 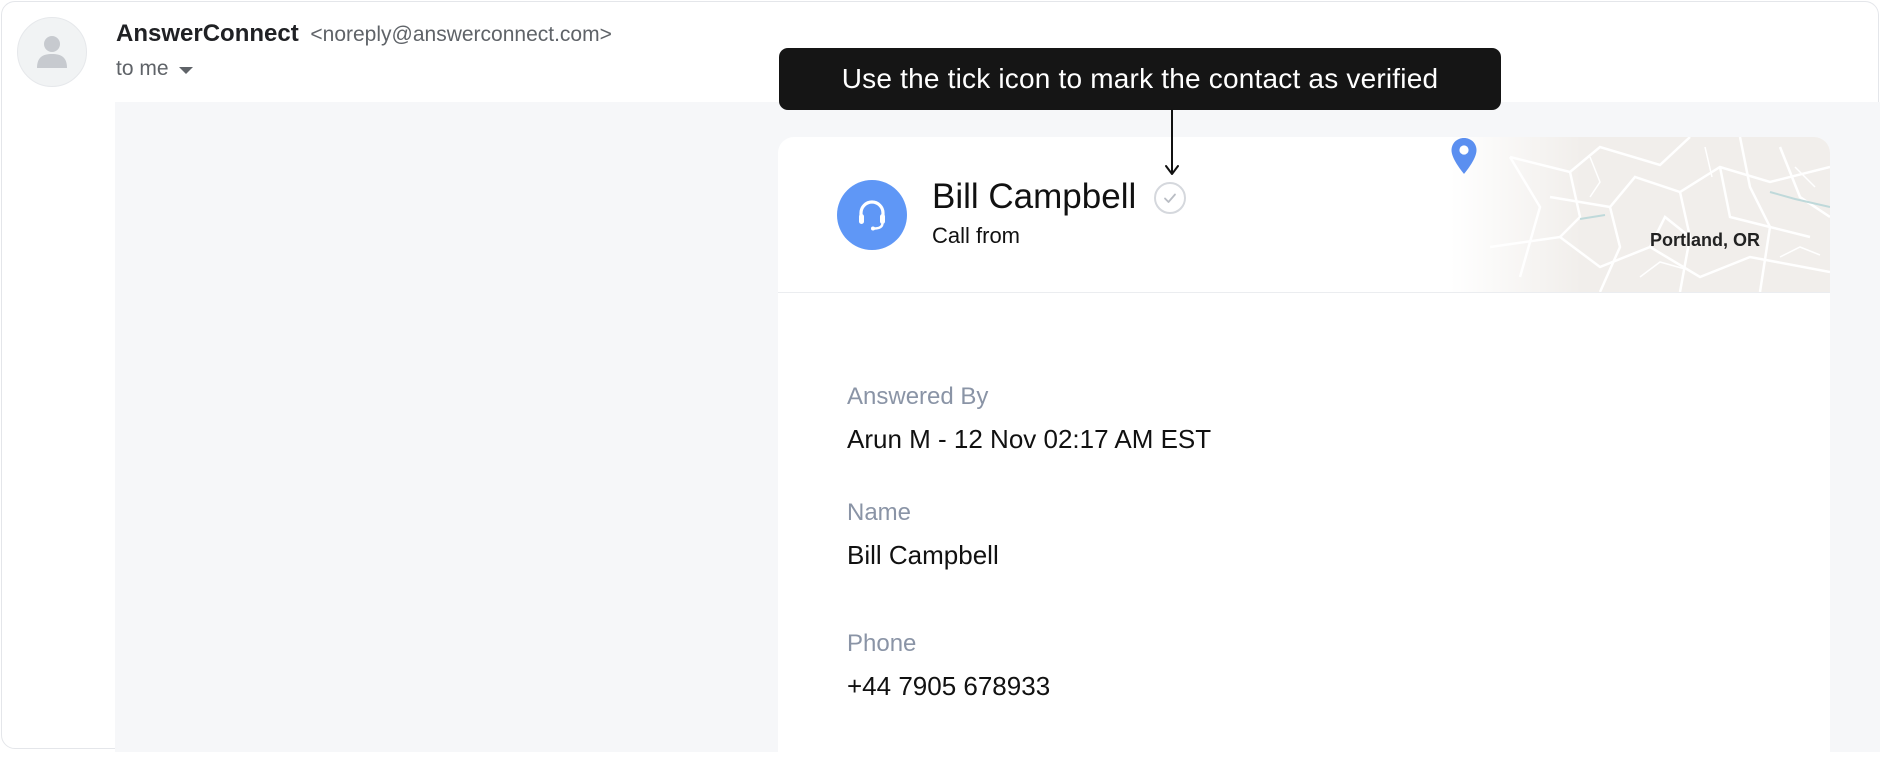 What do you see at coordinates (882, 643) in the screenshot?
I see `field-label: Phone` at bounding box center [882, 643].